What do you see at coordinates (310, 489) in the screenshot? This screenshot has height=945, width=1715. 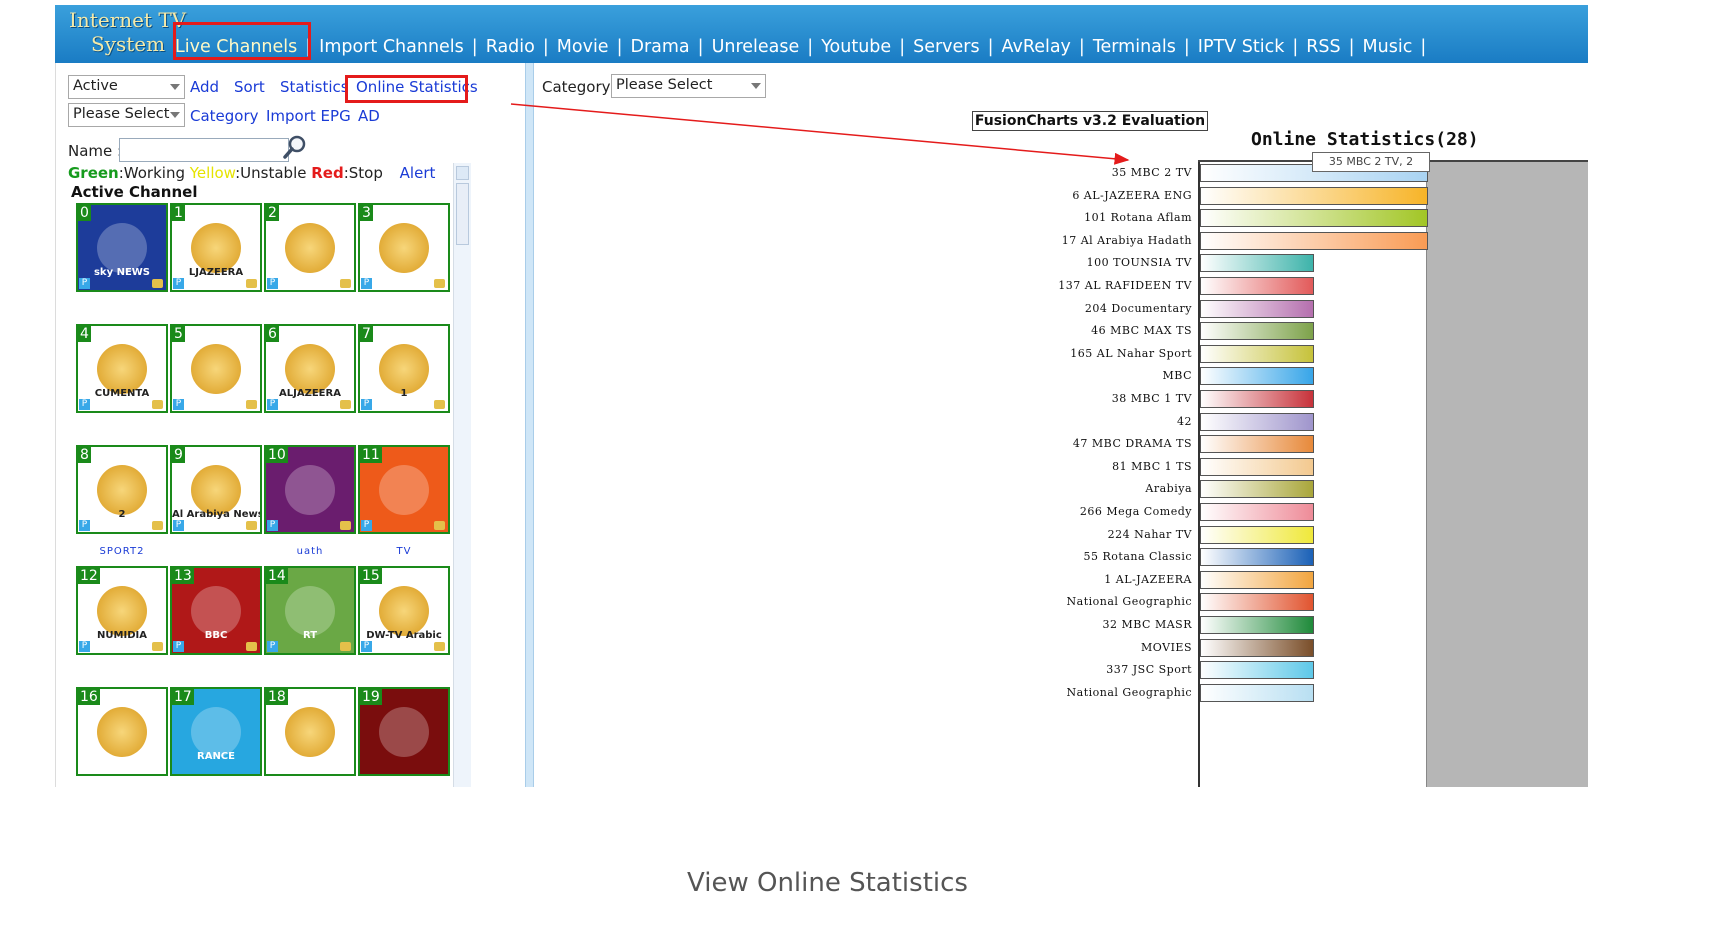 I see `channel-tile: 10 P` at bounding box center [310, 489].